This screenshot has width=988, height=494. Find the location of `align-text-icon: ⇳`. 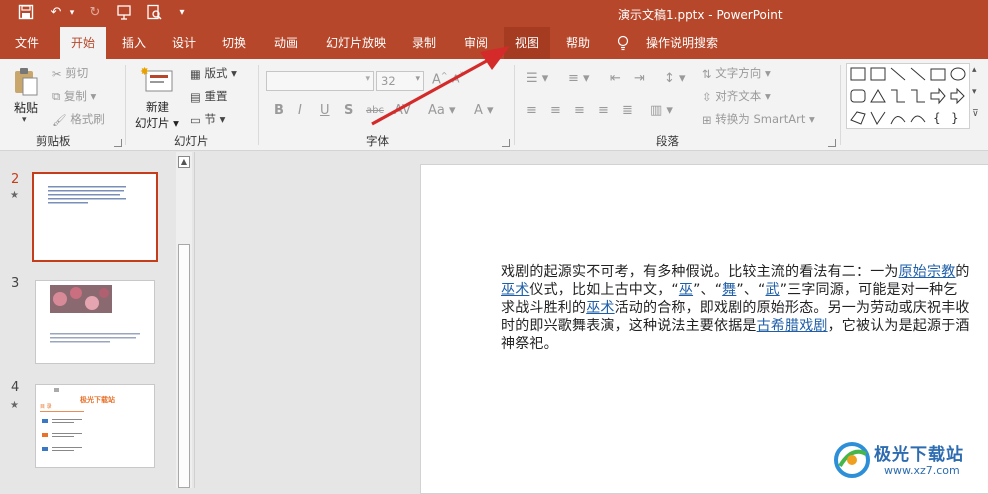

align-text-icon: ⇳ is located at coordinates (707, 96).